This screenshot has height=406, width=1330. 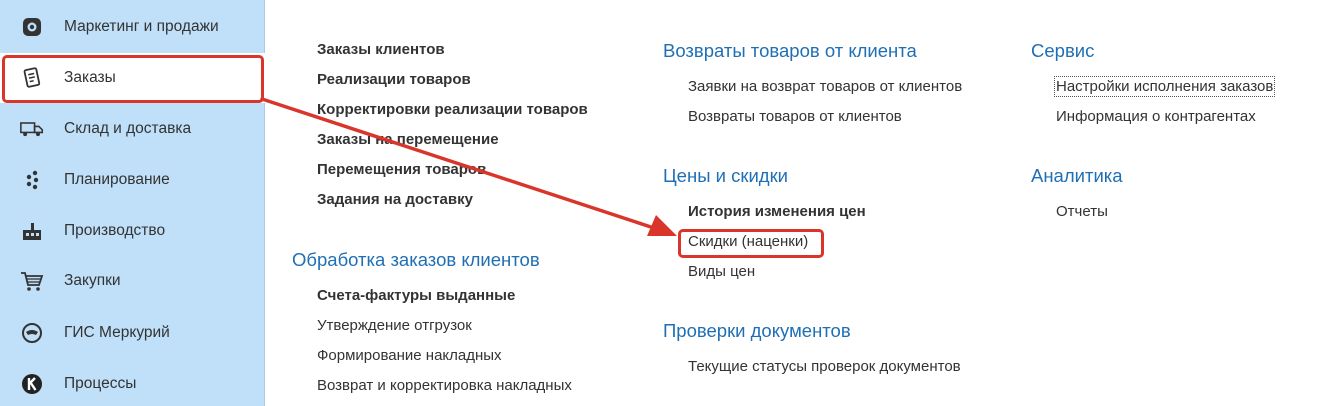 I want to click on sidebar-item-label: Маркетинг и продажи, so click(x=141, y=26).